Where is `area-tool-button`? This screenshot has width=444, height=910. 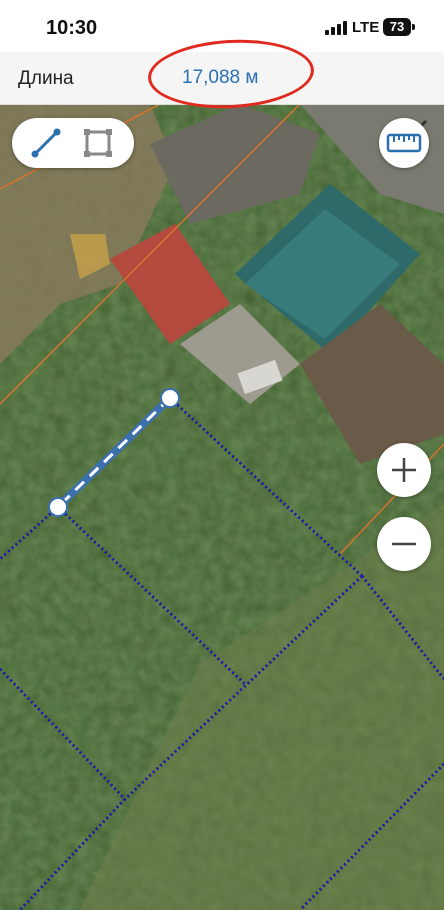 area-tool-button is located at coordinates (98, 143).